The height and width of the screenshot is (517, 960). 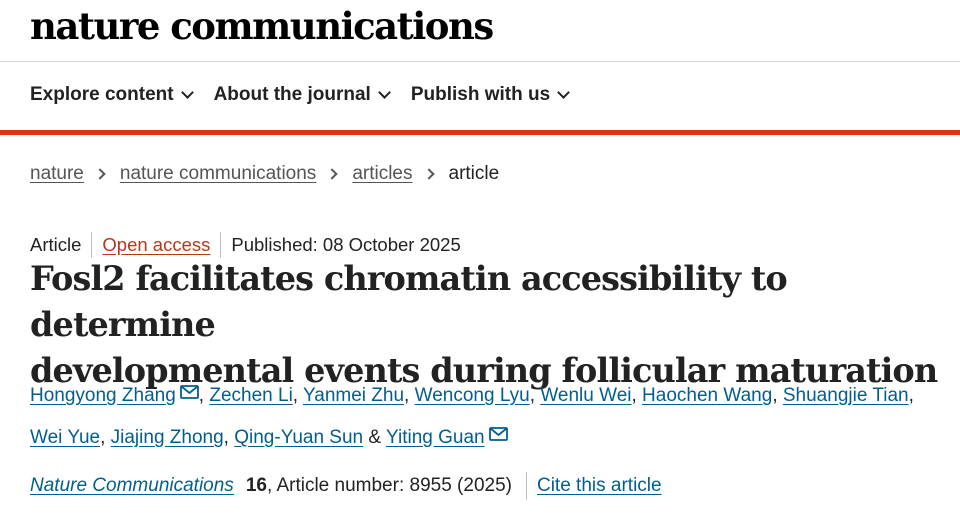 What do you see at coordinates (526, 486) in the screenshot?
I see `citation-divider` at bounding box center [526, 486].